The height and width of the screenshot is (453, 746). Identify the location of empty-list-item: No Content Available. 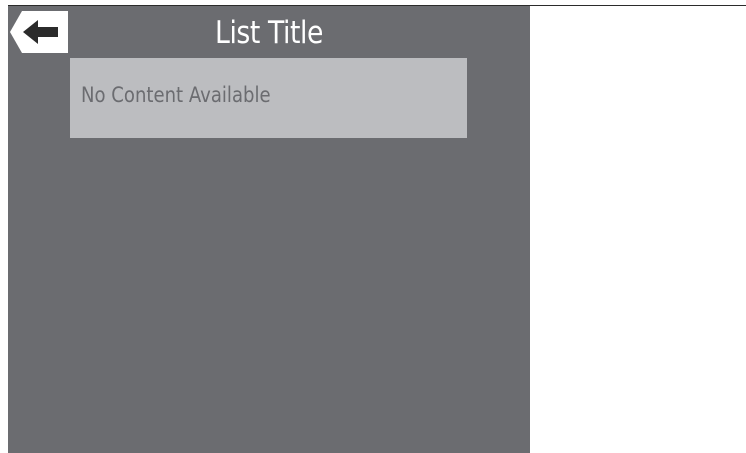
(268, 98).